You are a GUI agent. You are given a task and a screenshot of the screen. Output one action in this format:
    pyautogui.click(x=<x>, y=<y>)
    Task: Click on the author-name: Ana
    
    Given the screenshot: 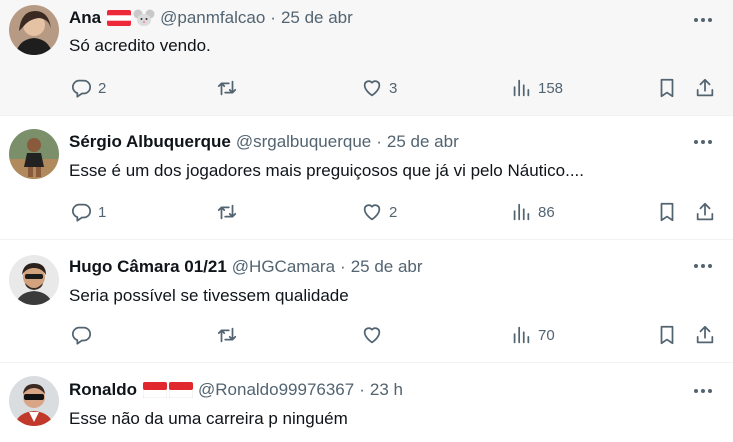 What is the action you would take?
    pyautogui.click(x=85, y=18)
    